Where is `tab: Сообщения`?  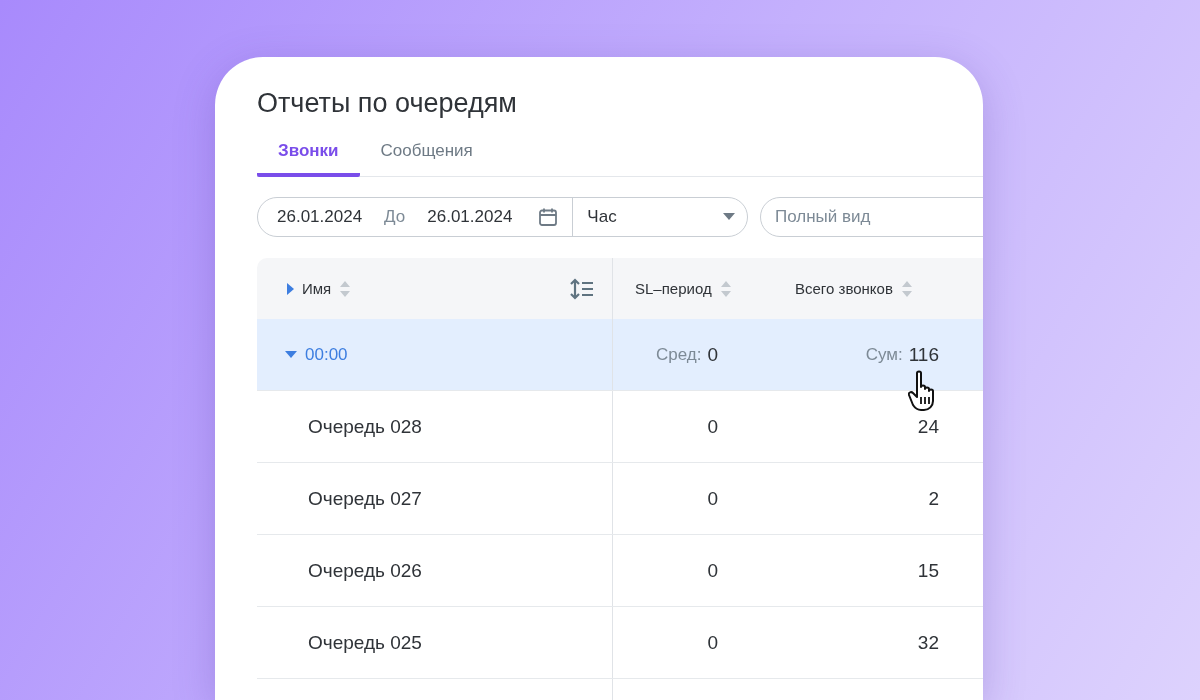 tab: Сообщения is located at coordinates (426, 154).